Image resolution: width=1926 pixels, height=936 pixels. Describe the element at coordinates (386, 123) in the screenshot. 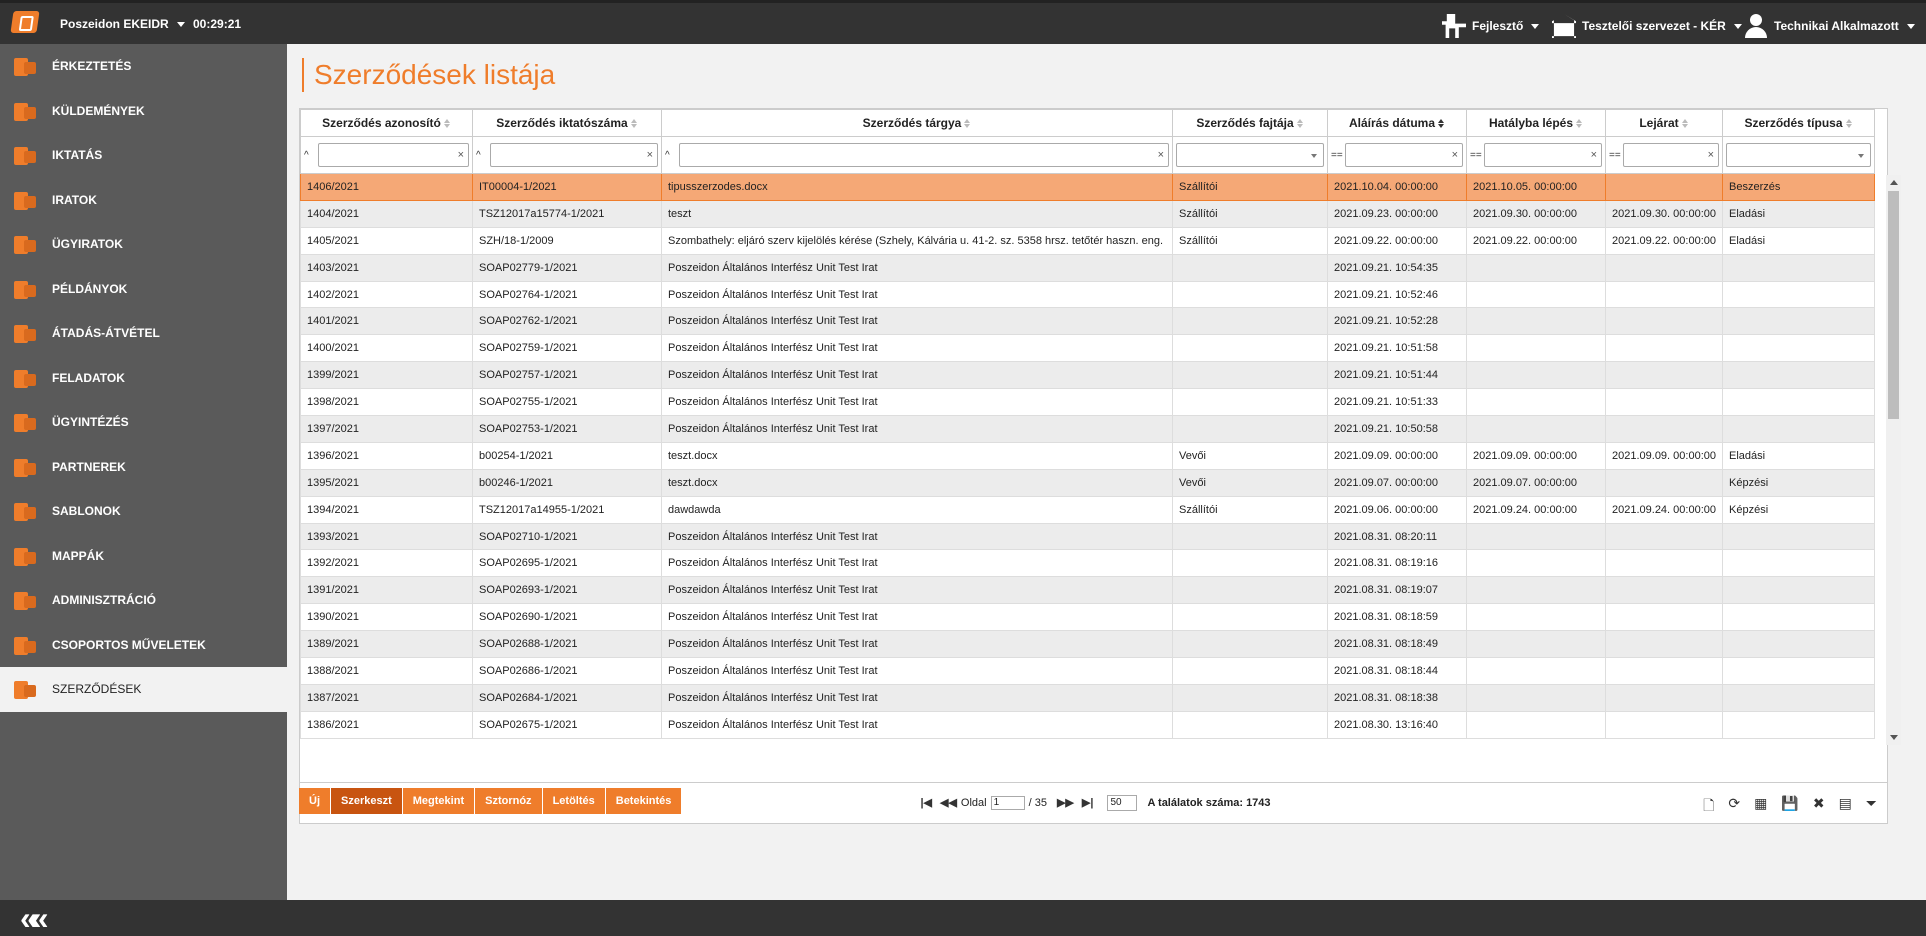

I see `column-header: Szerződés azonosító` at that location.